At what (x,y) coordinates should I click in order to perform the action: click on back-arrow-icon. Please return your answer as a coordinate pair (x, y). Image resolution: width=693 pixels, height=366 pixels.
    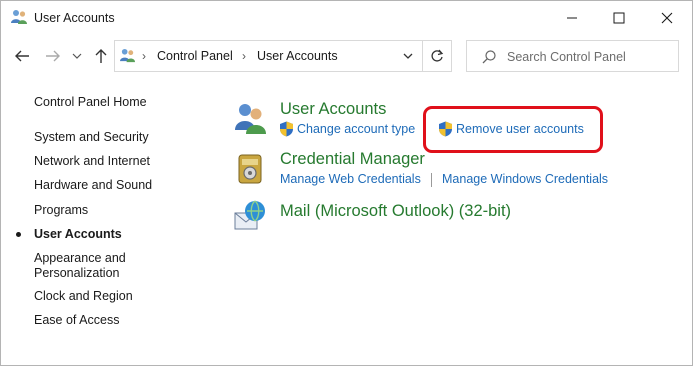
    Looking at the image, I should click on (22, 56).